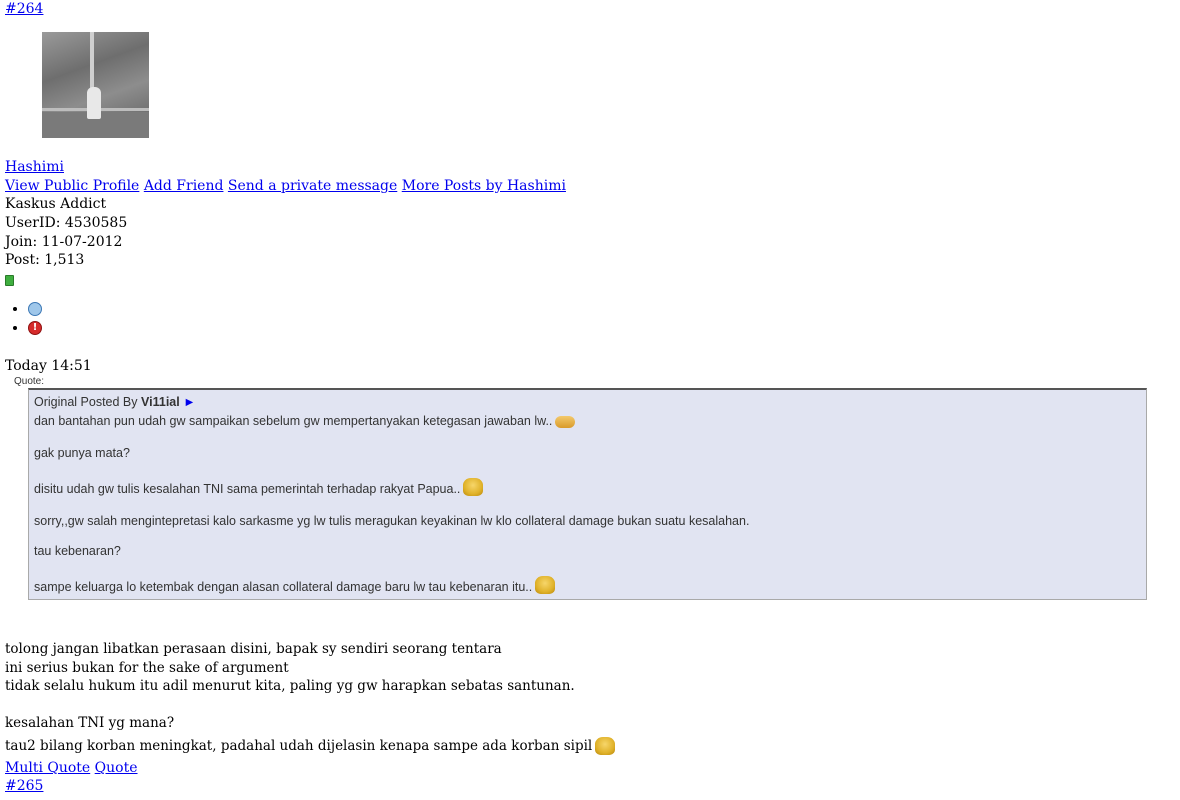  What do you see at coordinates (24, 786) in the screenshot?
I see `next-post-number-link: #265` at bounding box center [24, 786].